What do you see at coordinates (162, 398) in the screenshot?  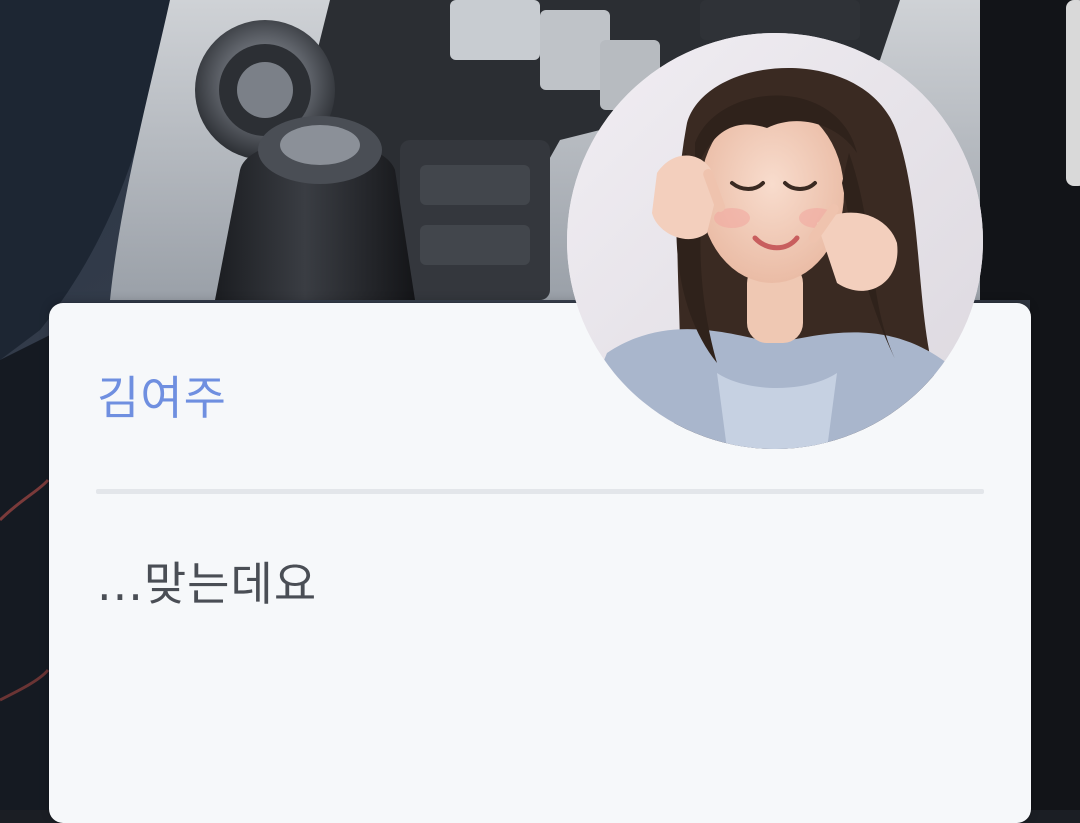 I see `speaker-name: 김여주` at bounding box center [162, 398].